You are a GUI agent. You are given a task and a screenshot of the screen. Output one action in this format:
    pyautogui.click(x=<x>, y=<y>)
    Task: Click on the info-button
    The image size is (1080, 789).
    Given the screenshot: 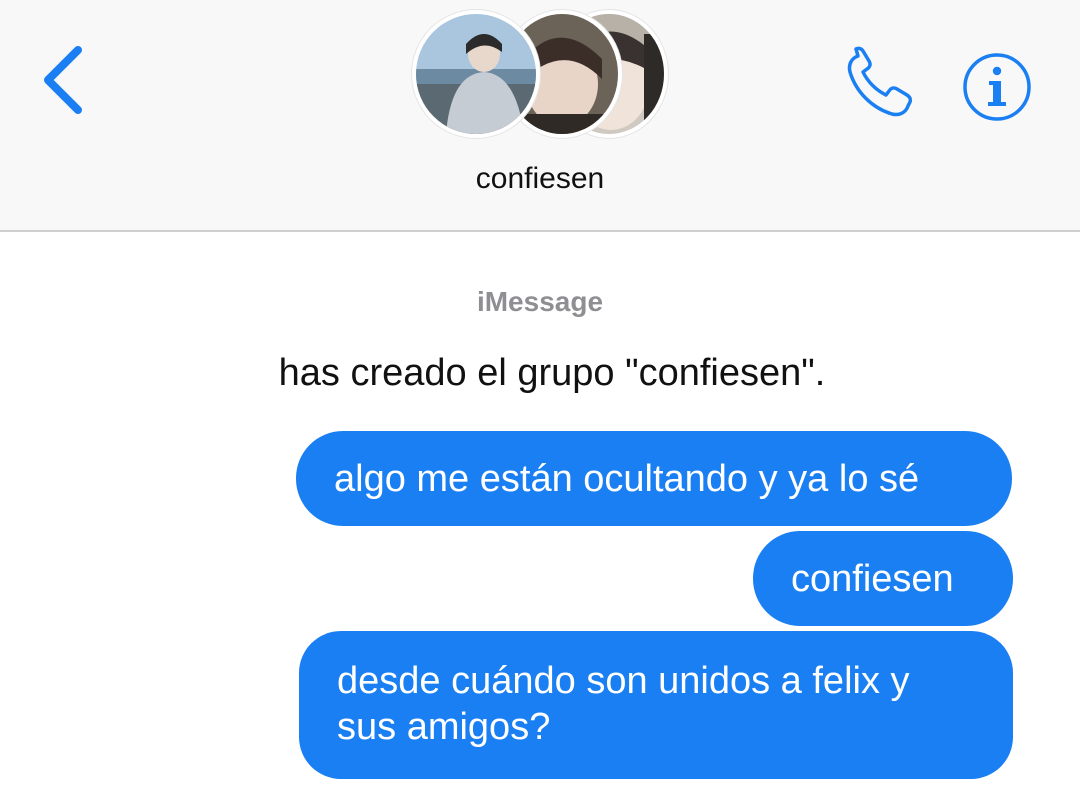 What is the action you would take?
    pyautogui.click(x=997, y=87)
    